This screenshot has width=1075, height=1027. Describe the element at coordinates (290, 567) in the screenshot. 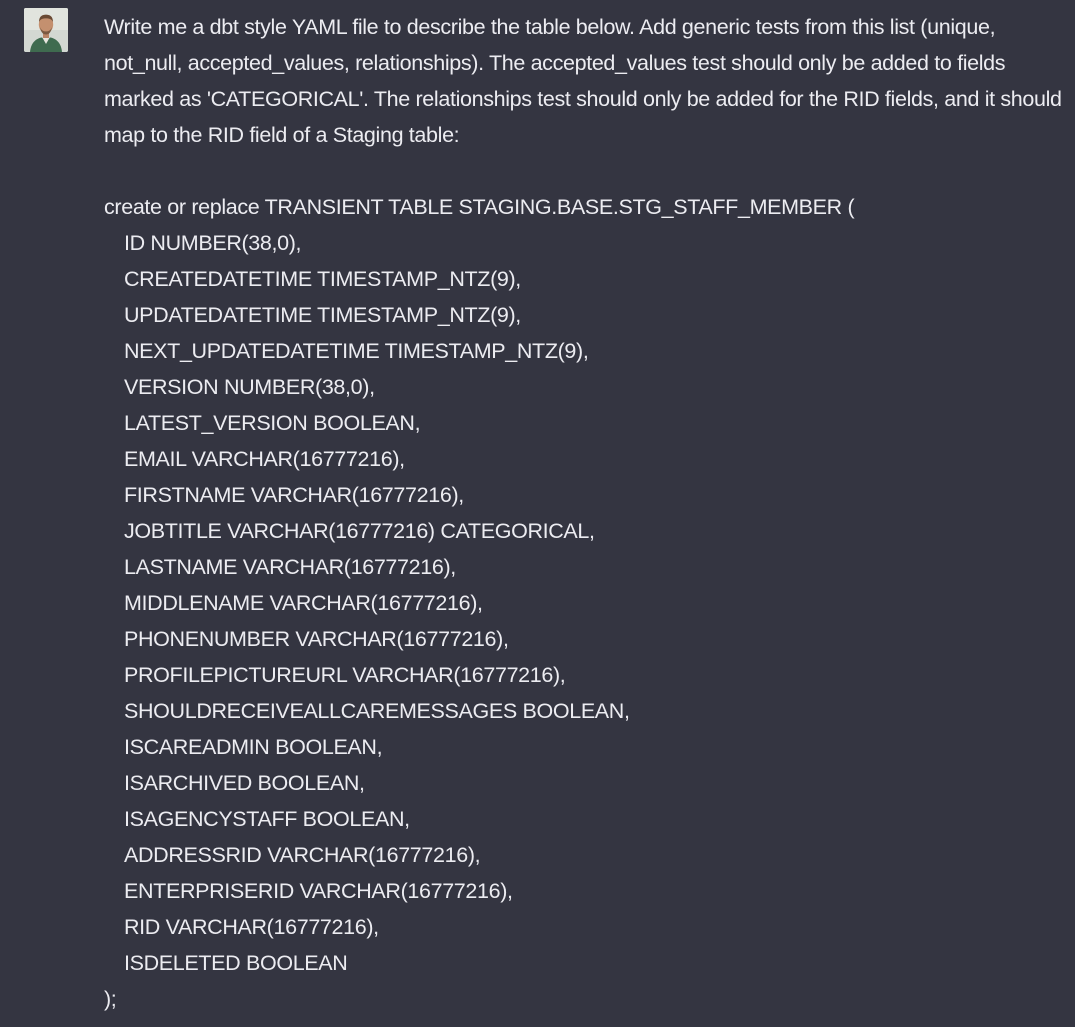

I see `sql-column-line: LASTNAME VARCHAR(16777216),` at that location.